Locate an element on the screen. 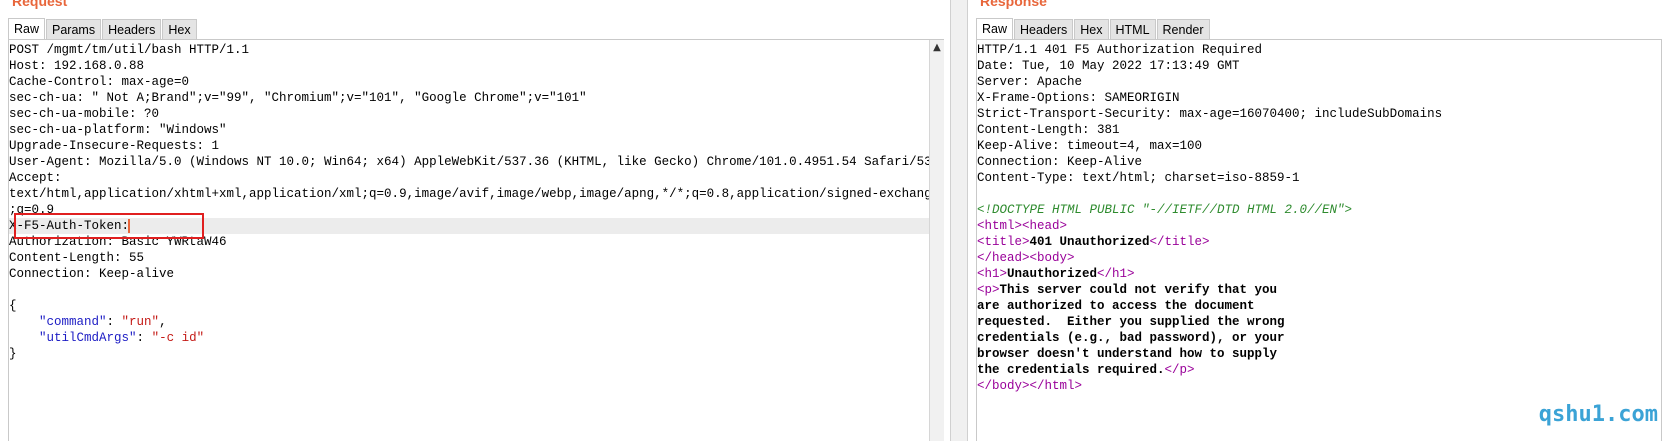 This screenshot has height=441, width=1668. tab-request-raw: Raw is located at coordinates (27, 28).